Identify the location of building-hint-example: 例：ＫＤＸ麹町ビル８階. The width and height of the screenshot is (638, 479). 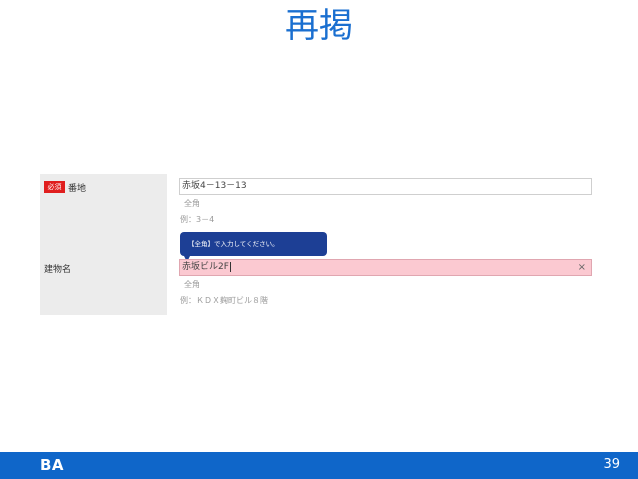
(224, 300).